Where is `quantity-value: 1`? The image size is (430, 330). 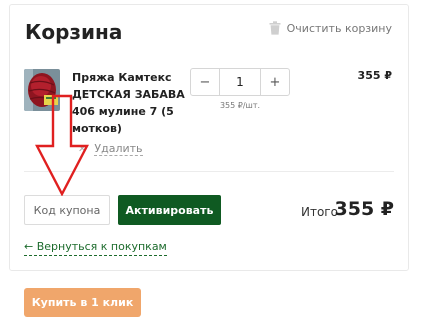
quantity-value: 1 is located at coordinates (240, 82).